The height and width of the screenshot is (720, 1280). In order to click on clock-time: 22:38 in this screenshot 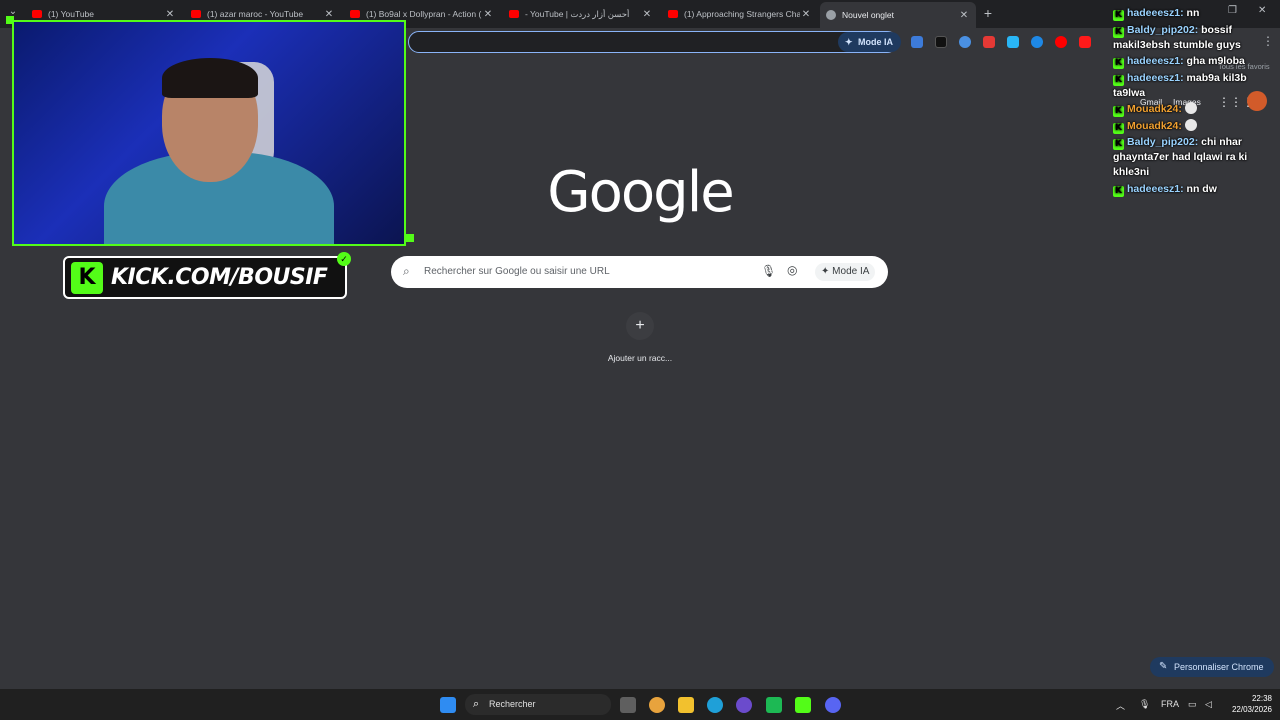, I will do `click(1261, 698)`.